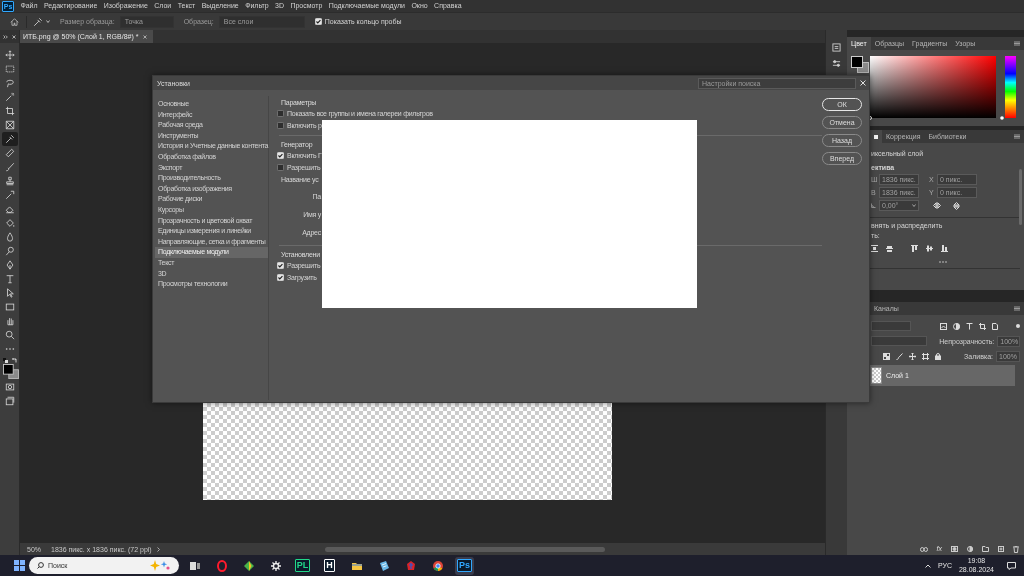 The height and width of the screenshot is (576, 1024). I want to click on stamp-icon, so click(9, 181).